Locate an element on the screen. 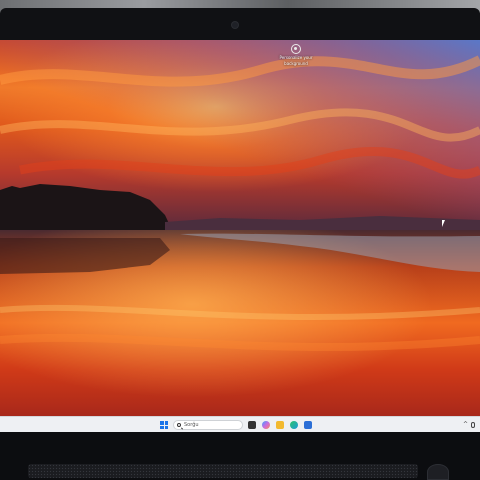 The height and width of the screenshot is (480, 480). search-placeholder: Sorğu is located at coordinates (191, 425).